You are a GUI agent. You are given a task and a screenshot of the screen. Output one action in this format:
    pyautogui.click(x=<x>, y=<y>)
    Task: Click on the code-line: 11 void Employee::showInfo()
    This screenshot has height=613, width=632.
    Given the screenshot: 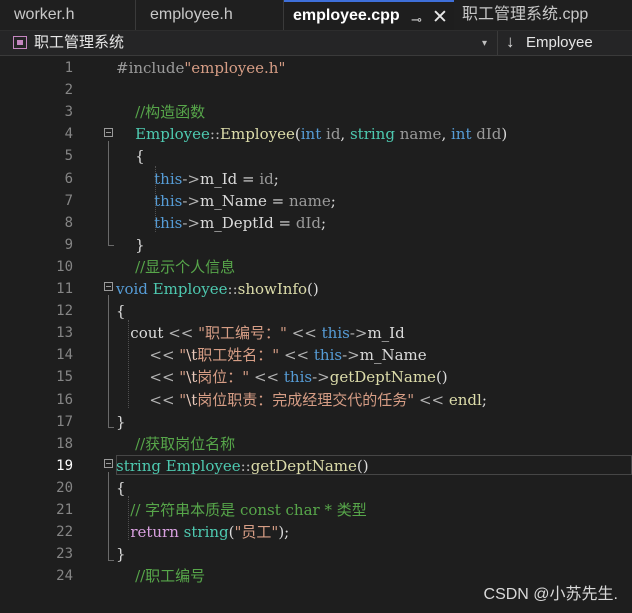 What is the action you would take?
    pyautogui.click(x=316, y=289)
    